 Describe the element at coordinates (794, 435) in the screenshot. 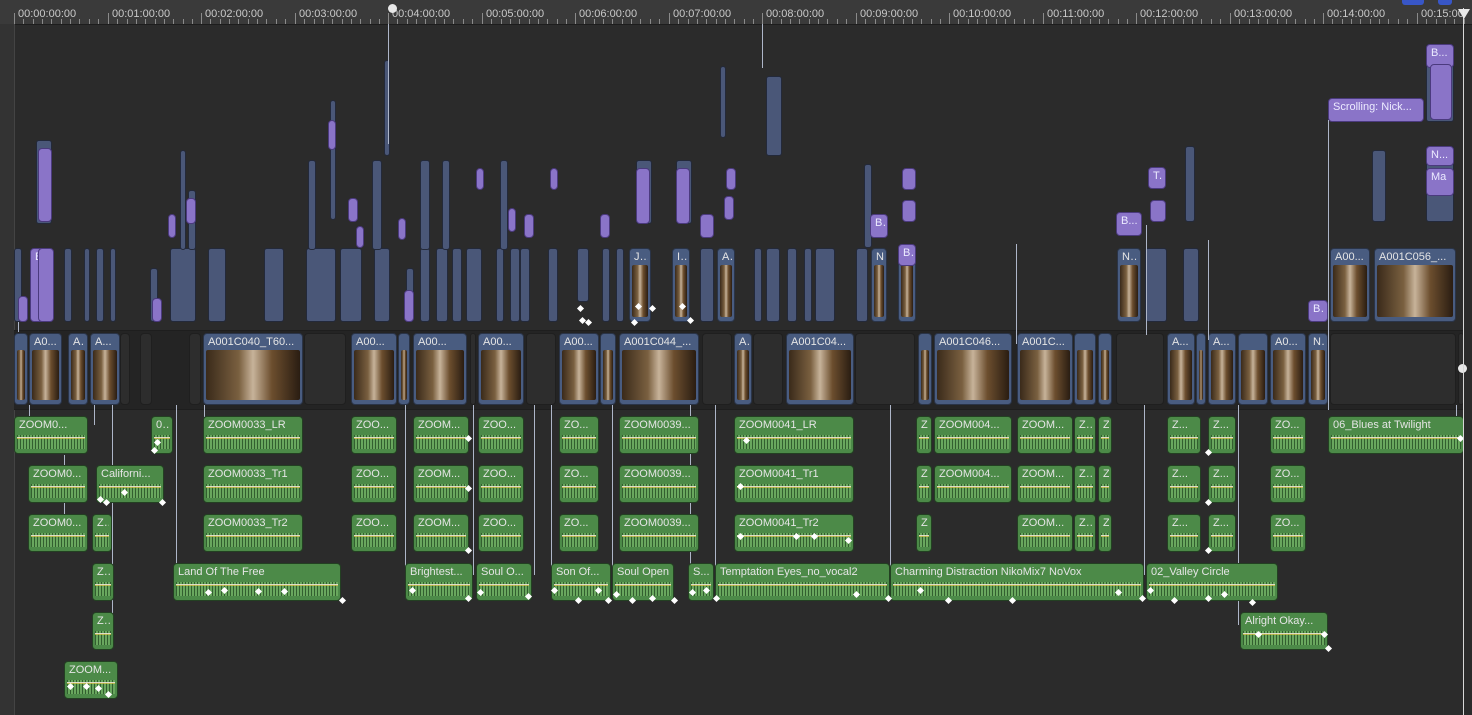

I see `audio-clip: ZOOM0041_LR` at that location.